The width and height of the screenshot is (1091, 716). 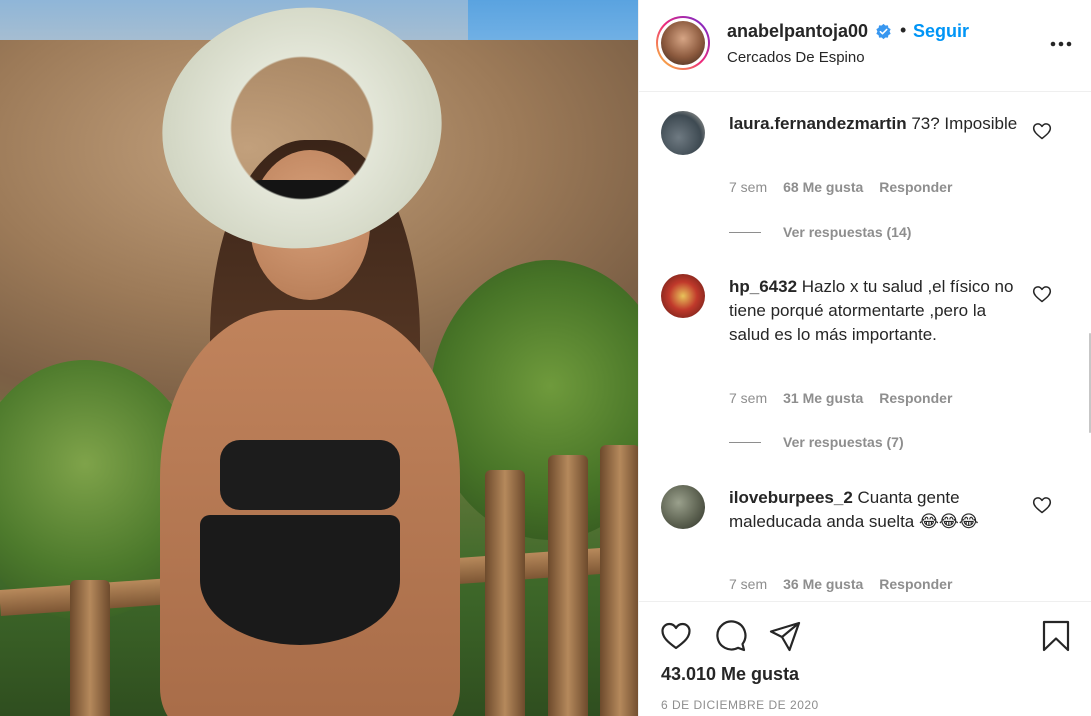 I want to click on comment-likes: 36 Me gusta, so click(x=823, y=584).